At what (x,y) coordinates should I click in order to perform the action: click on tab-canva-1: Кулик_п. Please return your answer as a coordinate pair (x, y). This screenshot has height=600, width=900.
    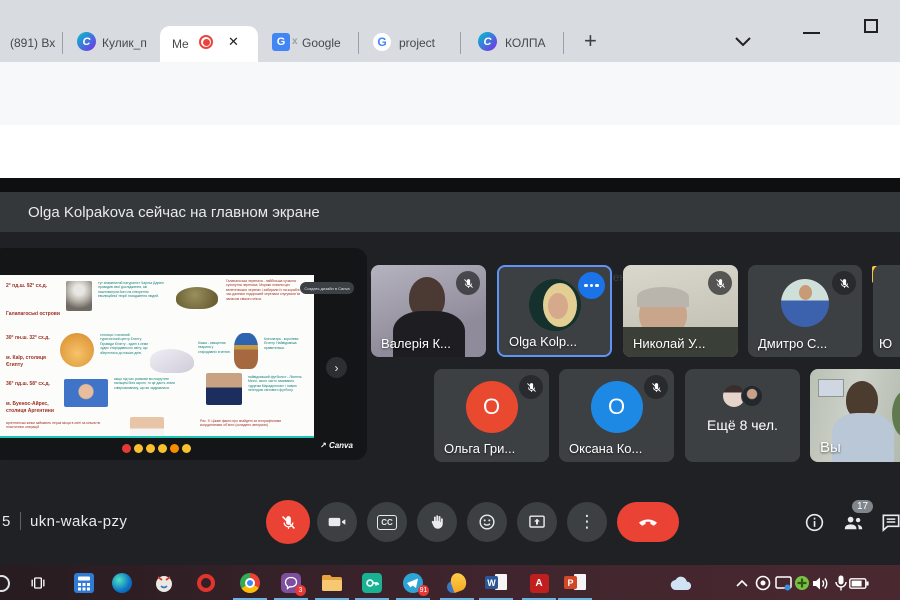
    Looking at the image, I should click on (128, 43).